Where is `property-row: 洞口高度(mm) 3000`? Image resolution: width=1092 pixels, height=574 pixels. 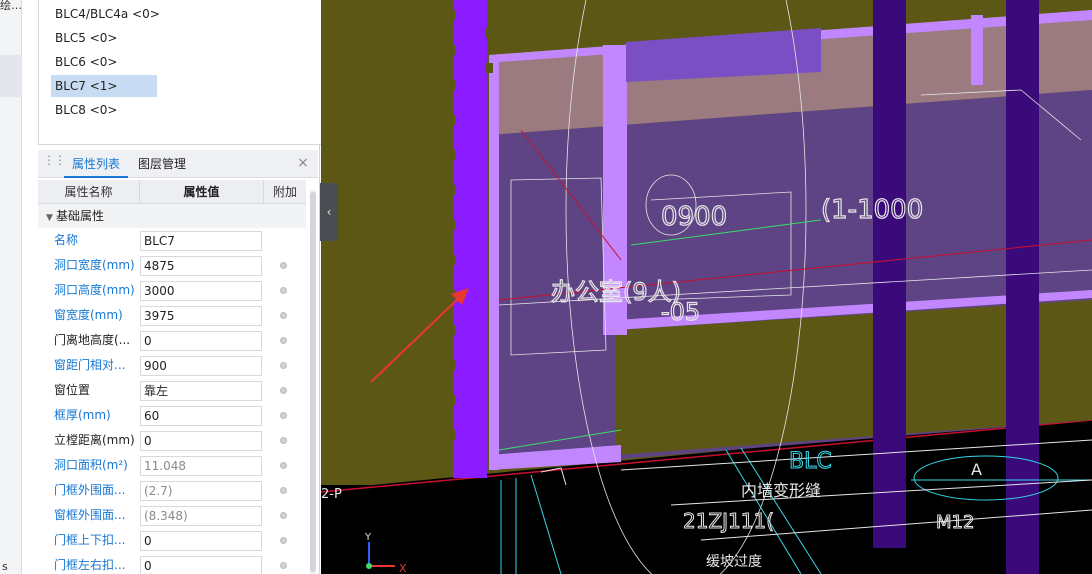
property-row: 洞口高度(mm) 3000 is located at coordinates (172, 290).